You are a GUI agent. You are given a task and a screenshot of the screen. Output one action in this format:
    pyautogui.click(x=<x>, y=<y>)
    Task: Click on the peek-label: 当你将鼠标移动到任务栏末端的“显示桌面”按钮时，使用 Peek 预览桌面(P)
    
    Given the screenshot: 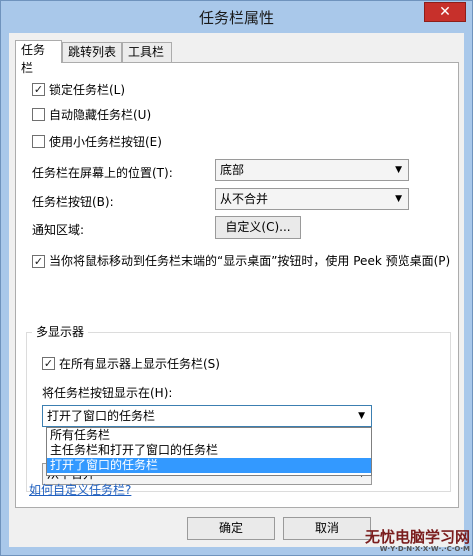 What is the action you would take?
    pyautogui.click(x=250, y=261)
    